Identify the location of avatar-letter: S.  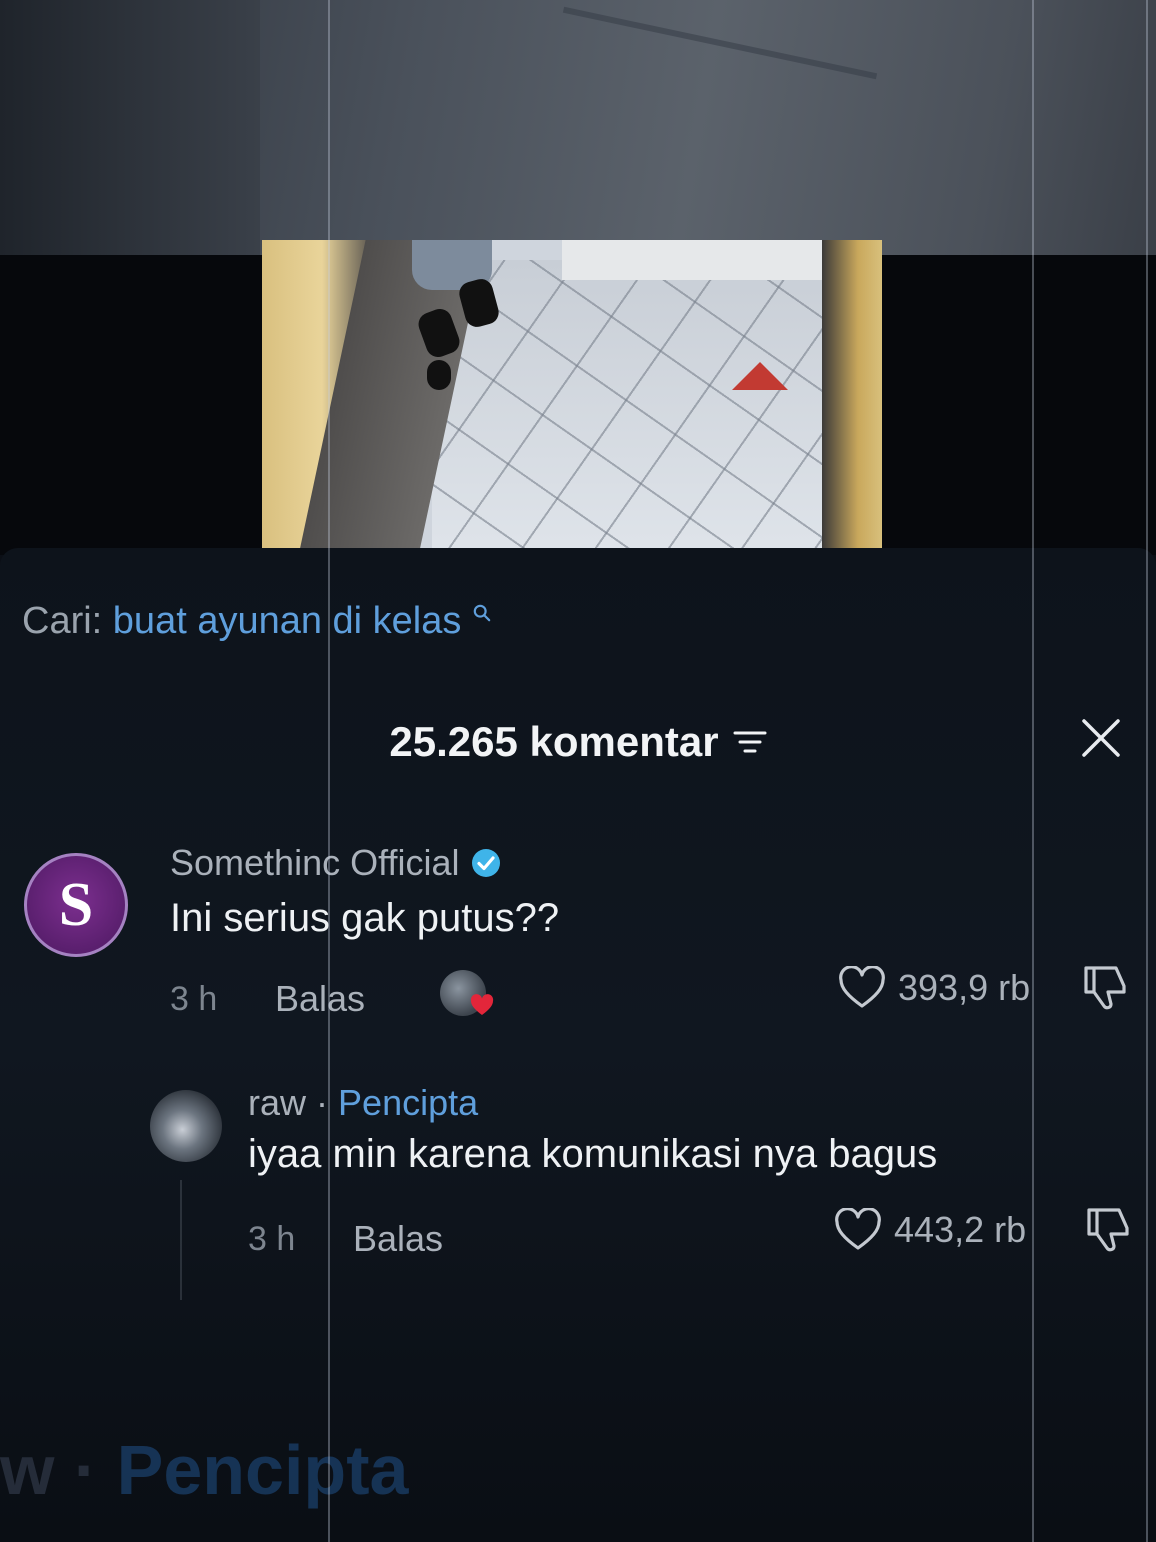
(76, 904).